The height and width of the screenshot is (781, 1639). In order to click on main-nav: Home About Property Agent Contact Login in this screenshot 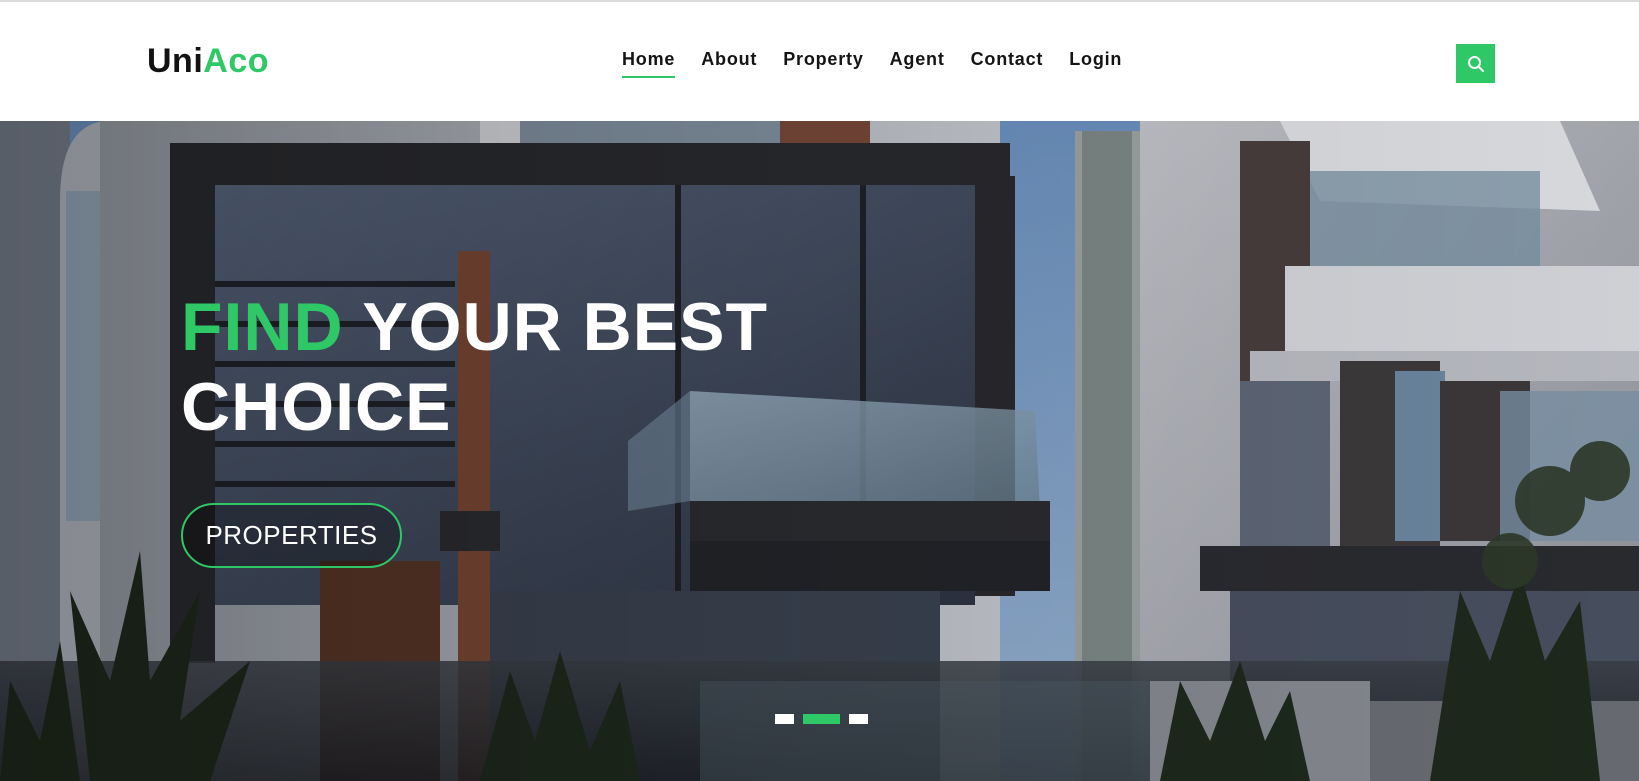, I will do `click(885, 63)`.